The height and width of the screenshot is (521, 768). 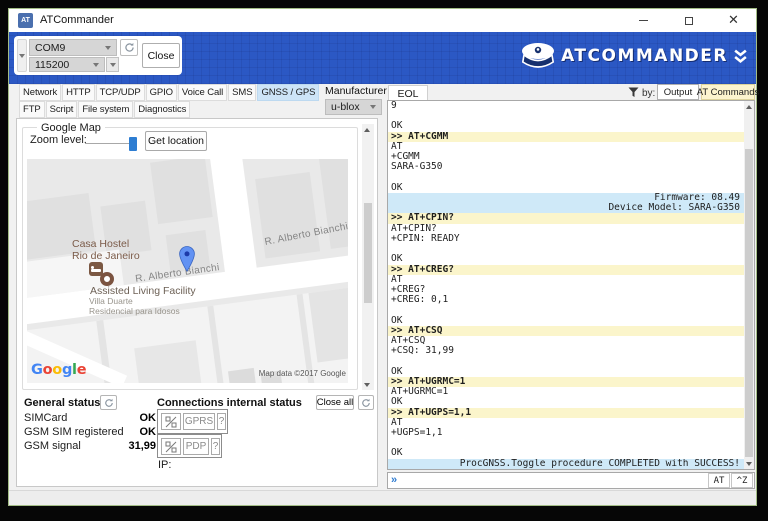 What do you see at coordinates (425, 238) in the screenshot?
I see `terminal-line: +CPIN: READY` at bounding box center [425, 238].